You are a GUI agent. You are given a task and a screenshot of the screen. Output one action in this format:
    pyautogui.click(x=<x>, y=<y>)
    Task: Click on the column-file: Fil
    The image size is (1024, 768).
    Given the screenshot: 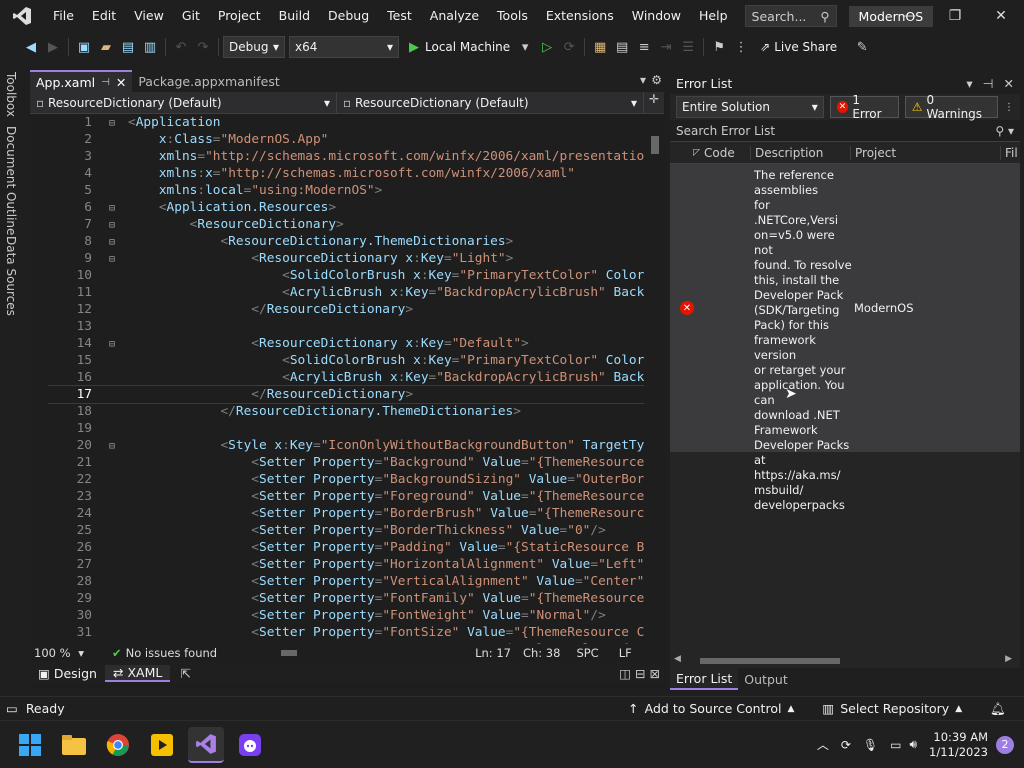 What is the action you would take?
    pyautogui.click(x=1009, y=152)
    